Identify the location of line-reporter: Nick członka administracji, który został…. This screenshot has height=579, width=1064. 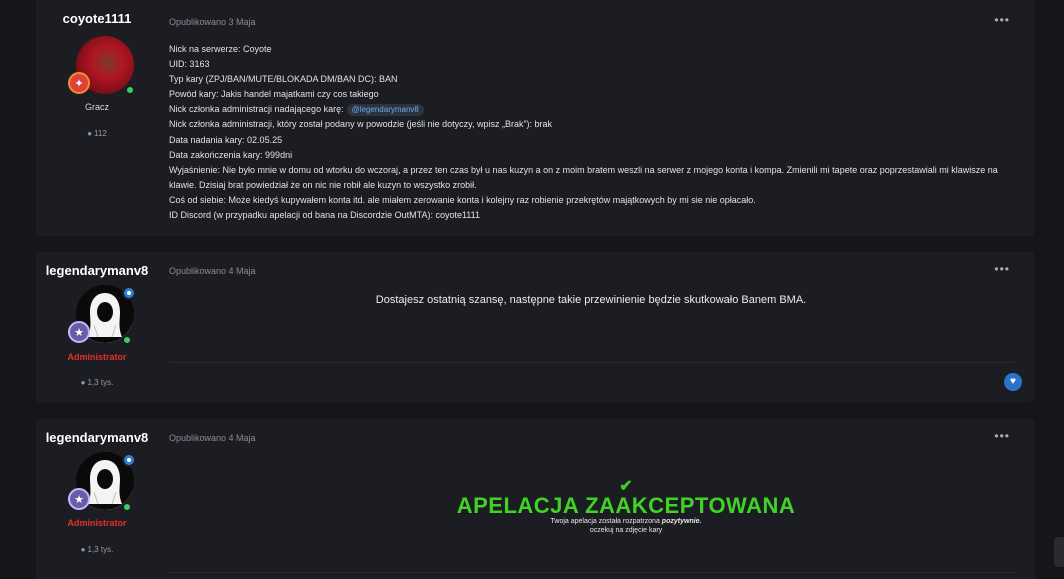
(360, 124).